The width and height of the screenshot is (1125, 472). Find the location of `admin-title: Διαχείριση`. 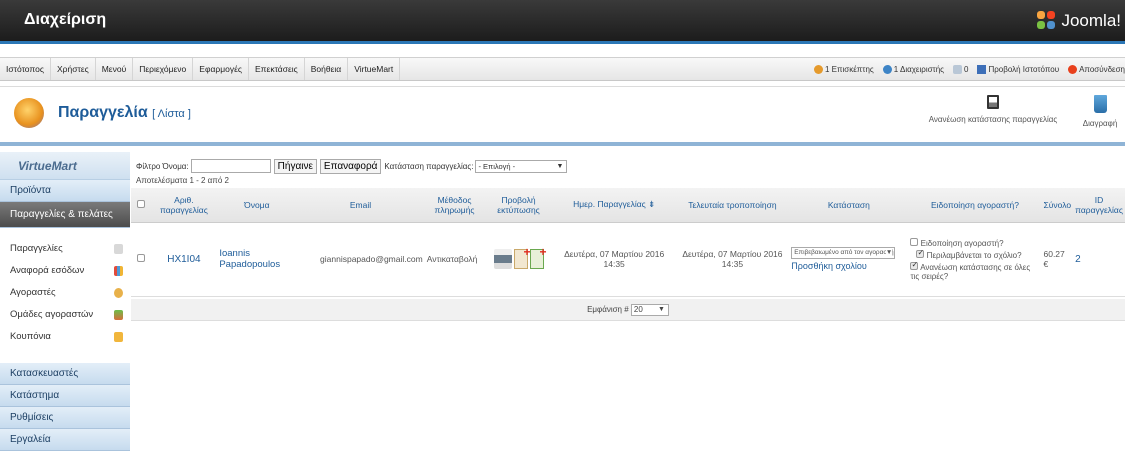

admin-title: Διαχείριση is located at coordinates (65, 19).